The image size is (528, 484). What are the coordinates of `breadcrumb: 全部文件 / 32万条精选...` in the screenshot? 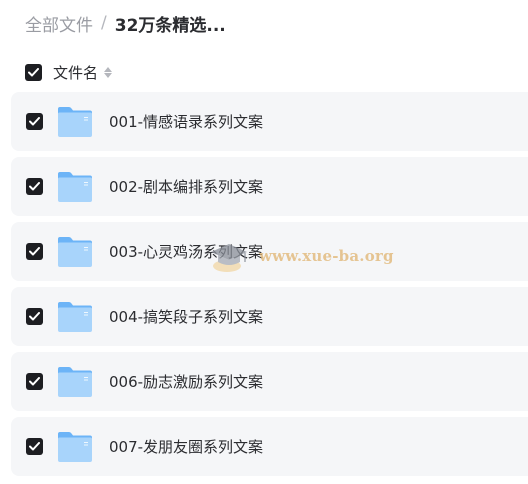 It's located at (125, 23).